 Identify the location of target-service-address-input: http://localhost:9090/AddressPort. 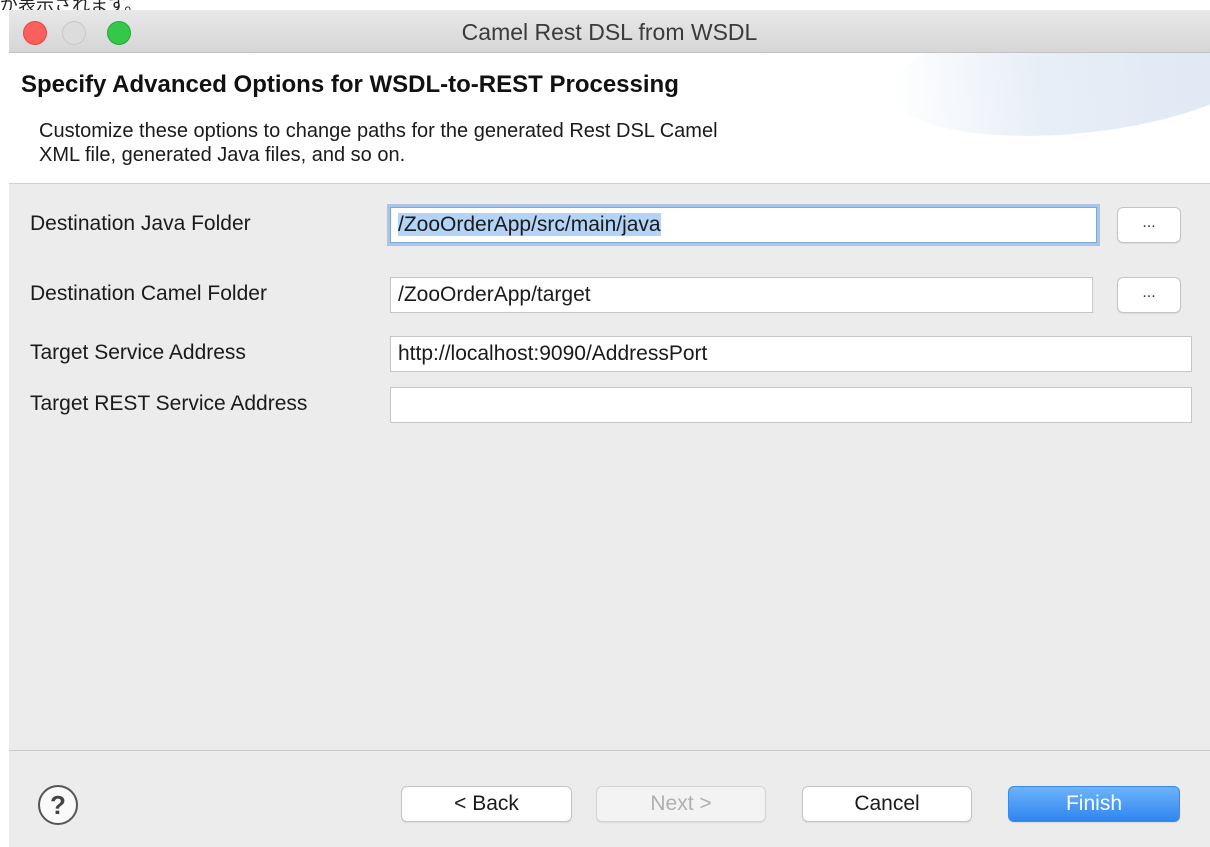
(791, 354).